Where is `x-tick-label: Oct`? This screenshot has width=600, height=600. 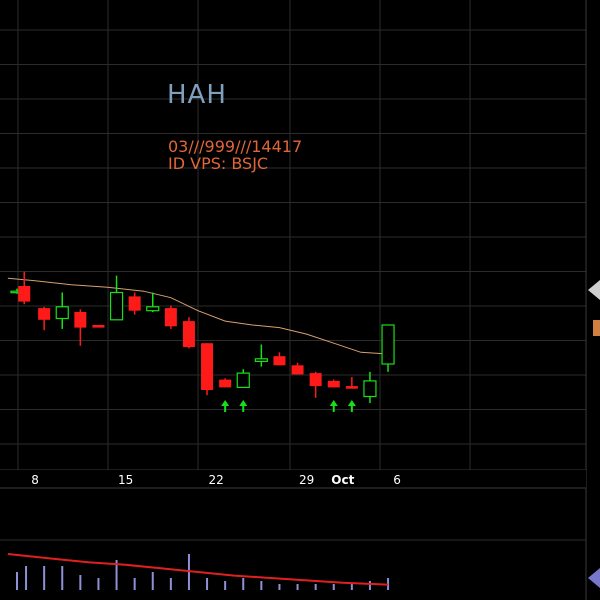
x-tick-label: Oct is located at coordinates (342, 480).